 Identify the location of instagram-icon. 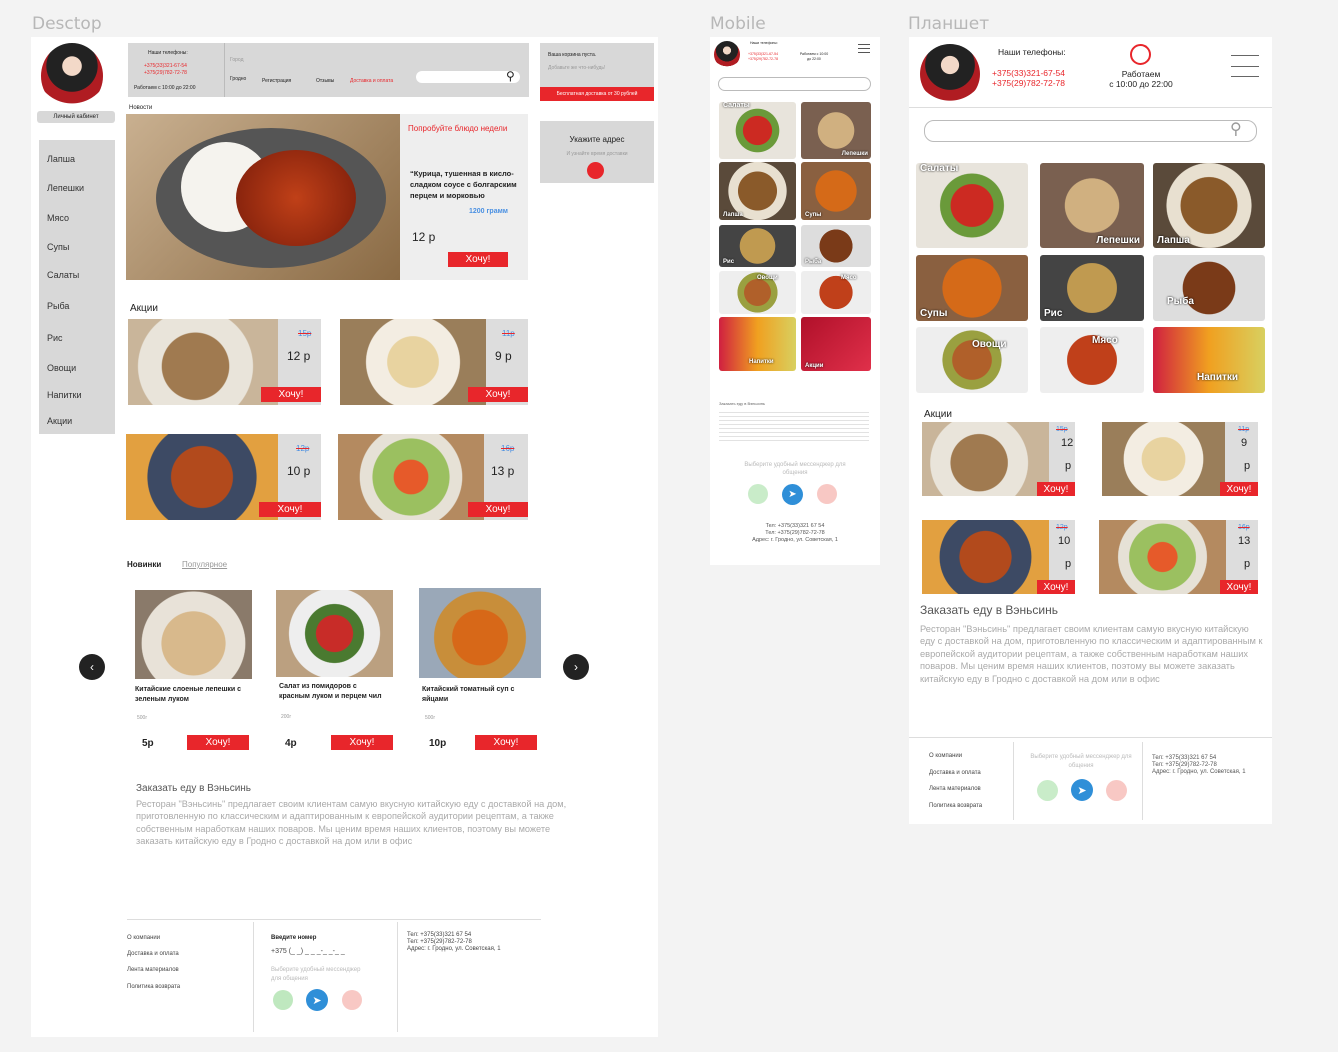
(352, 1000).